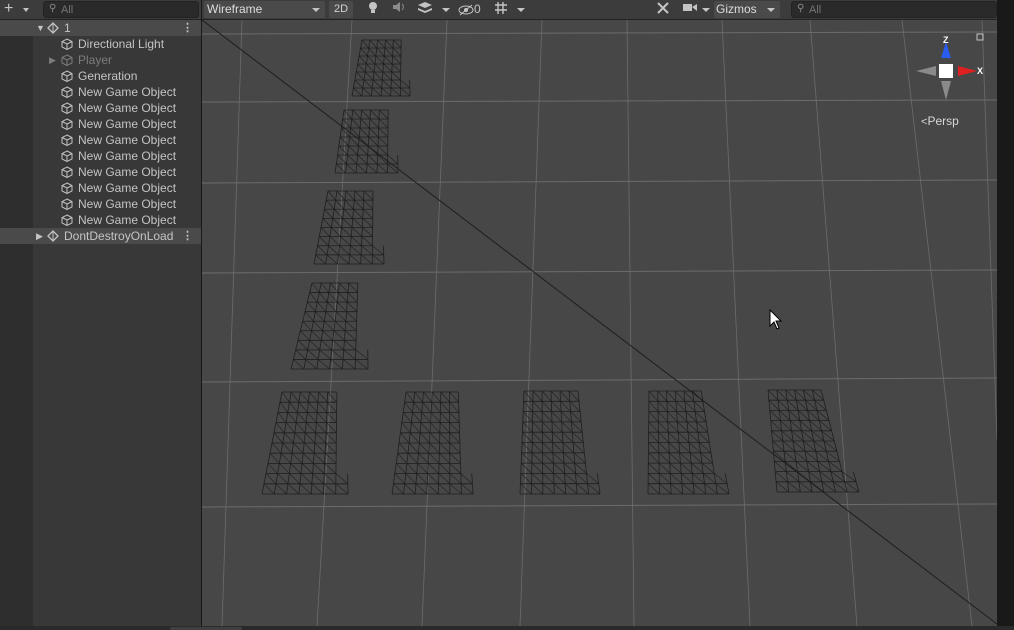  I want to click on audio-toggle-icon, so click(399, 9).